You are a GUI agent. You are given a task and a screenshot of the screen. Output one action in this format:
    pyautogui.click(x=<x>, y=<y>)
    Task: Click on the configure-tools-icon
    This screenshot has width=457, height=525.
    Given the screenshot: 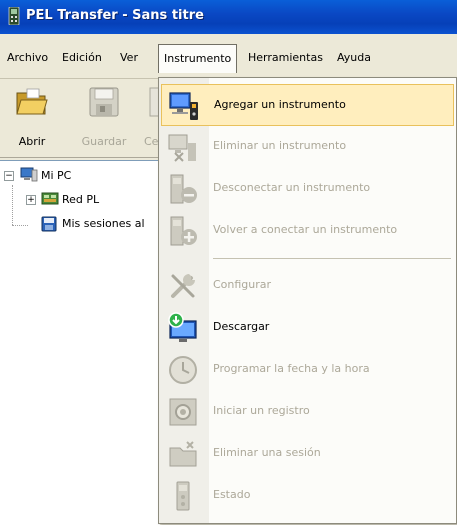 What is the action you would take?
    pyautogui.click(x=183, y=286)
    